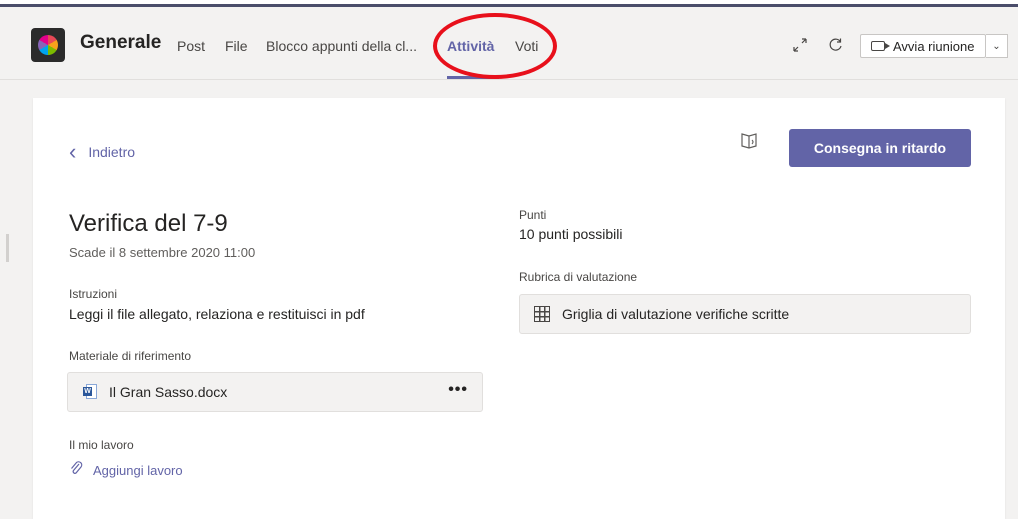 The width and height of the screenshot is (1018, 519). Describe the element at coordinates (542, 314) in the screenshot. I see `grid-icon` at that location.